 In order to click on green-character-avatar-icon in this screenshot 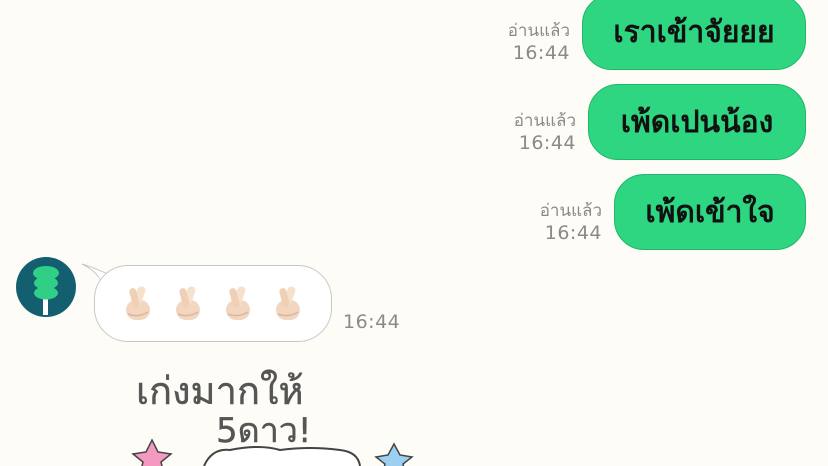, I will do `click(46, 287)`.